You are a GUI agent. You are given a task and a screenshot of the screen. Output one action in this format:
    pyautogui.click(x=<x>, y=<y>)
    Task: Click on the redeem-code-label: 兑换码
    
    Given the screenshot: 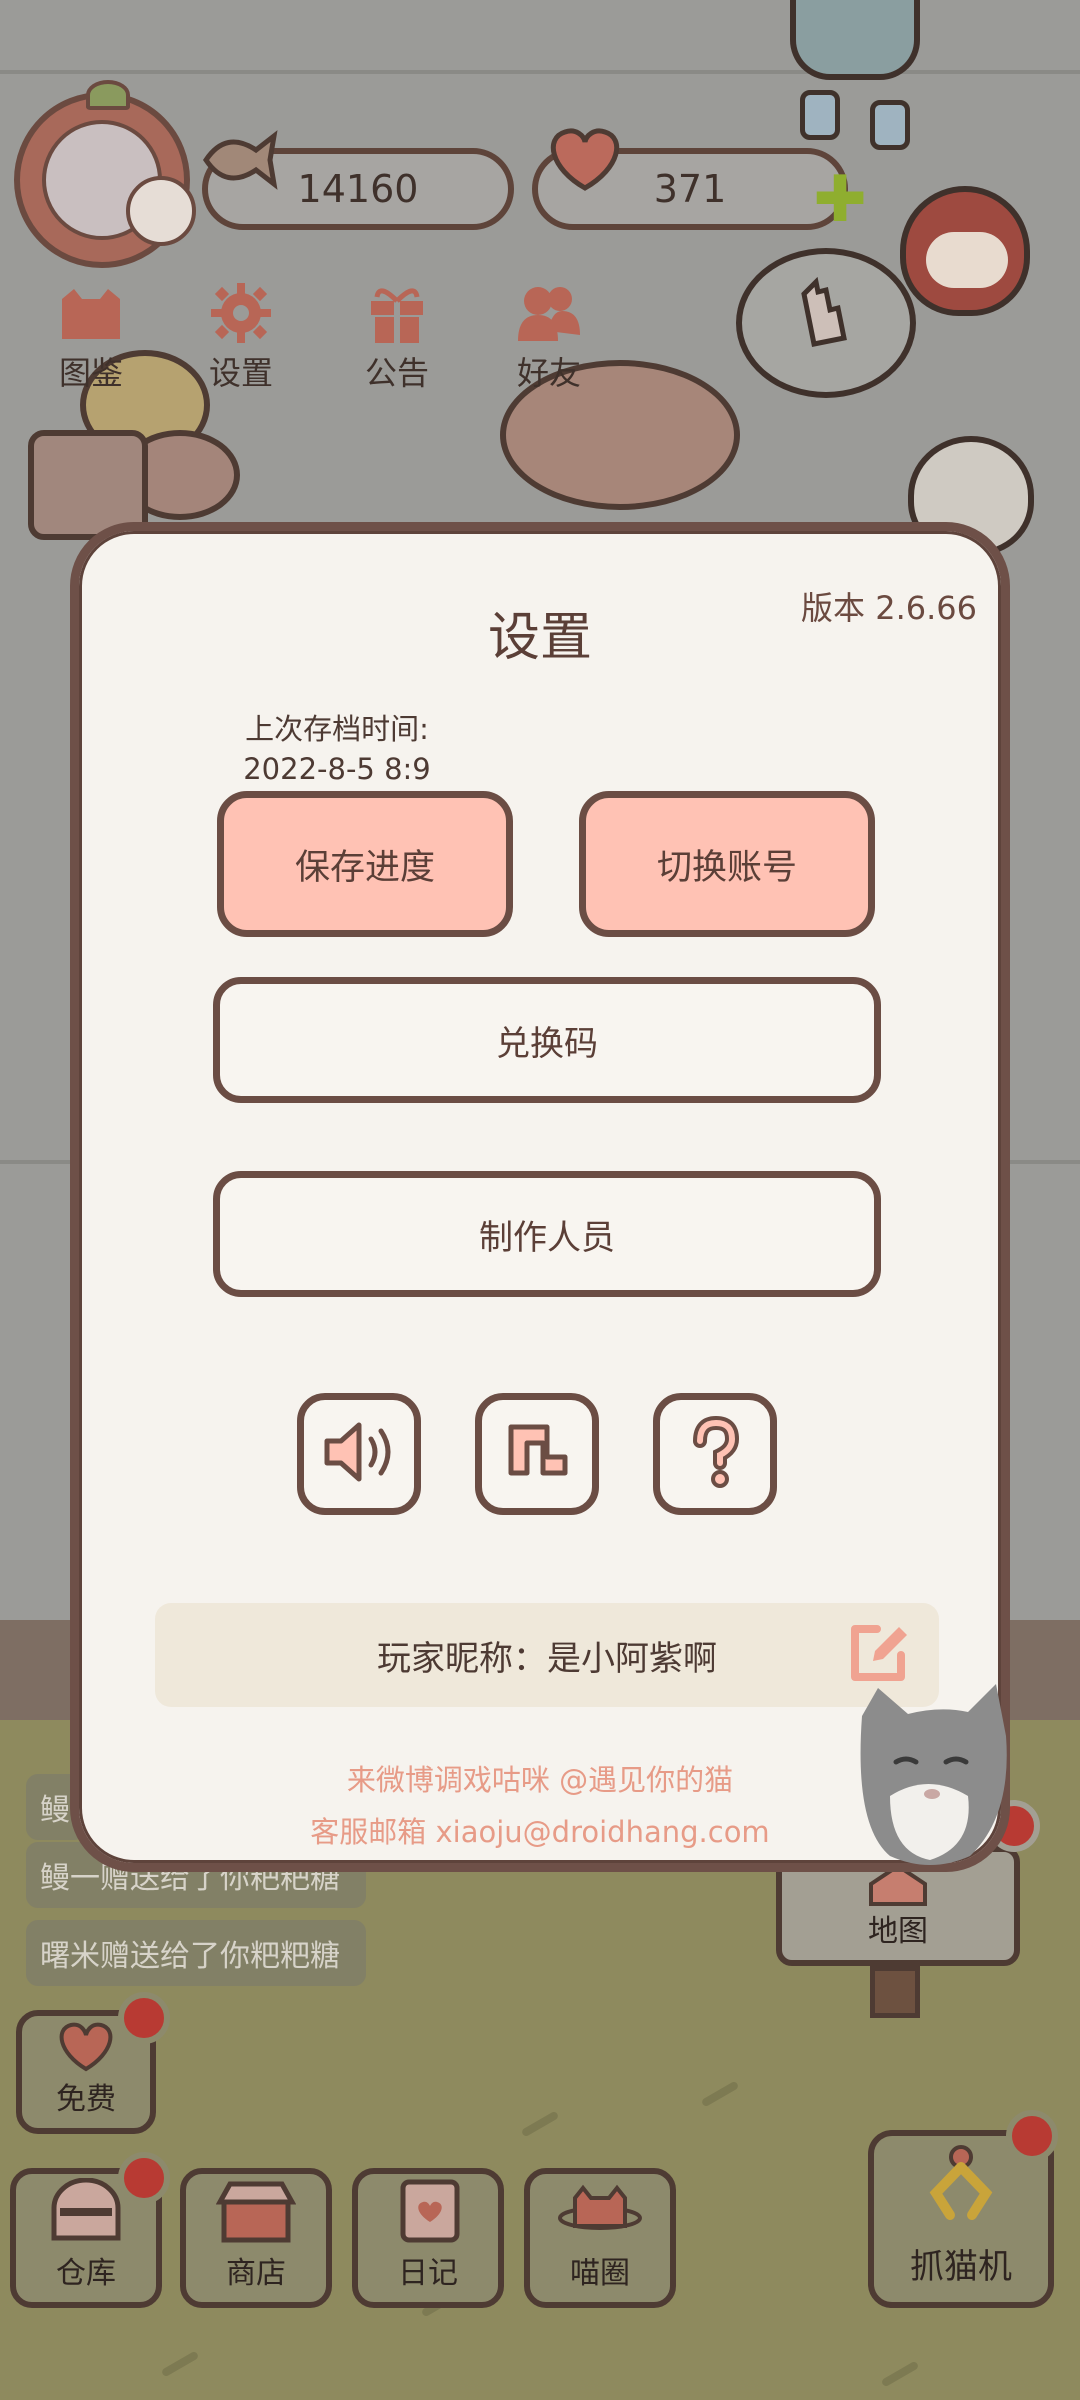 What is the action you would take?
    pyautogui.click(x=547, y=1043)
    